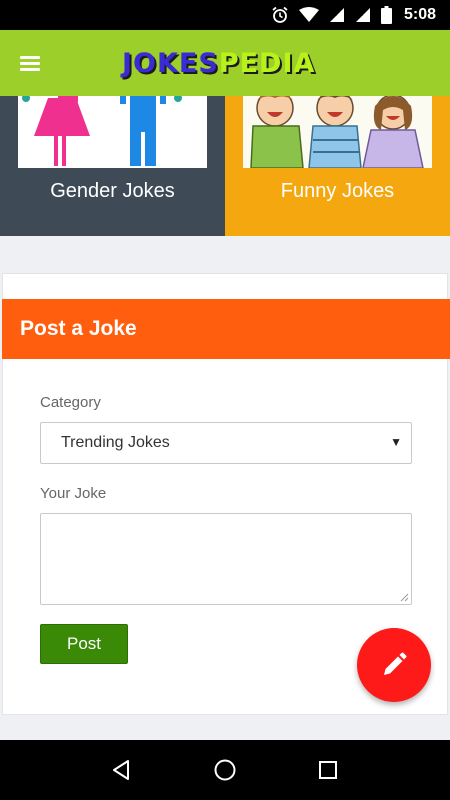  What do you see at coordinates (404, 597) in the screenshot?
I see `resize-handle-icon` at bounding box center [404, 597].